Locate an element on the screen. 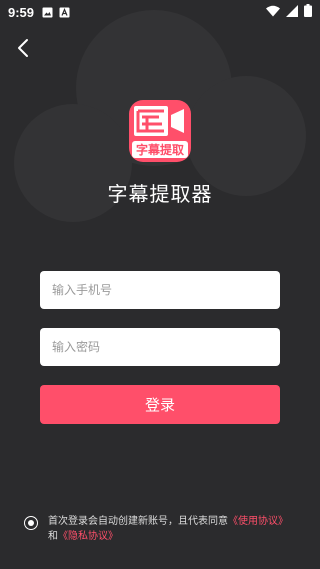  battery-icon is located at coordinates (308, 12).